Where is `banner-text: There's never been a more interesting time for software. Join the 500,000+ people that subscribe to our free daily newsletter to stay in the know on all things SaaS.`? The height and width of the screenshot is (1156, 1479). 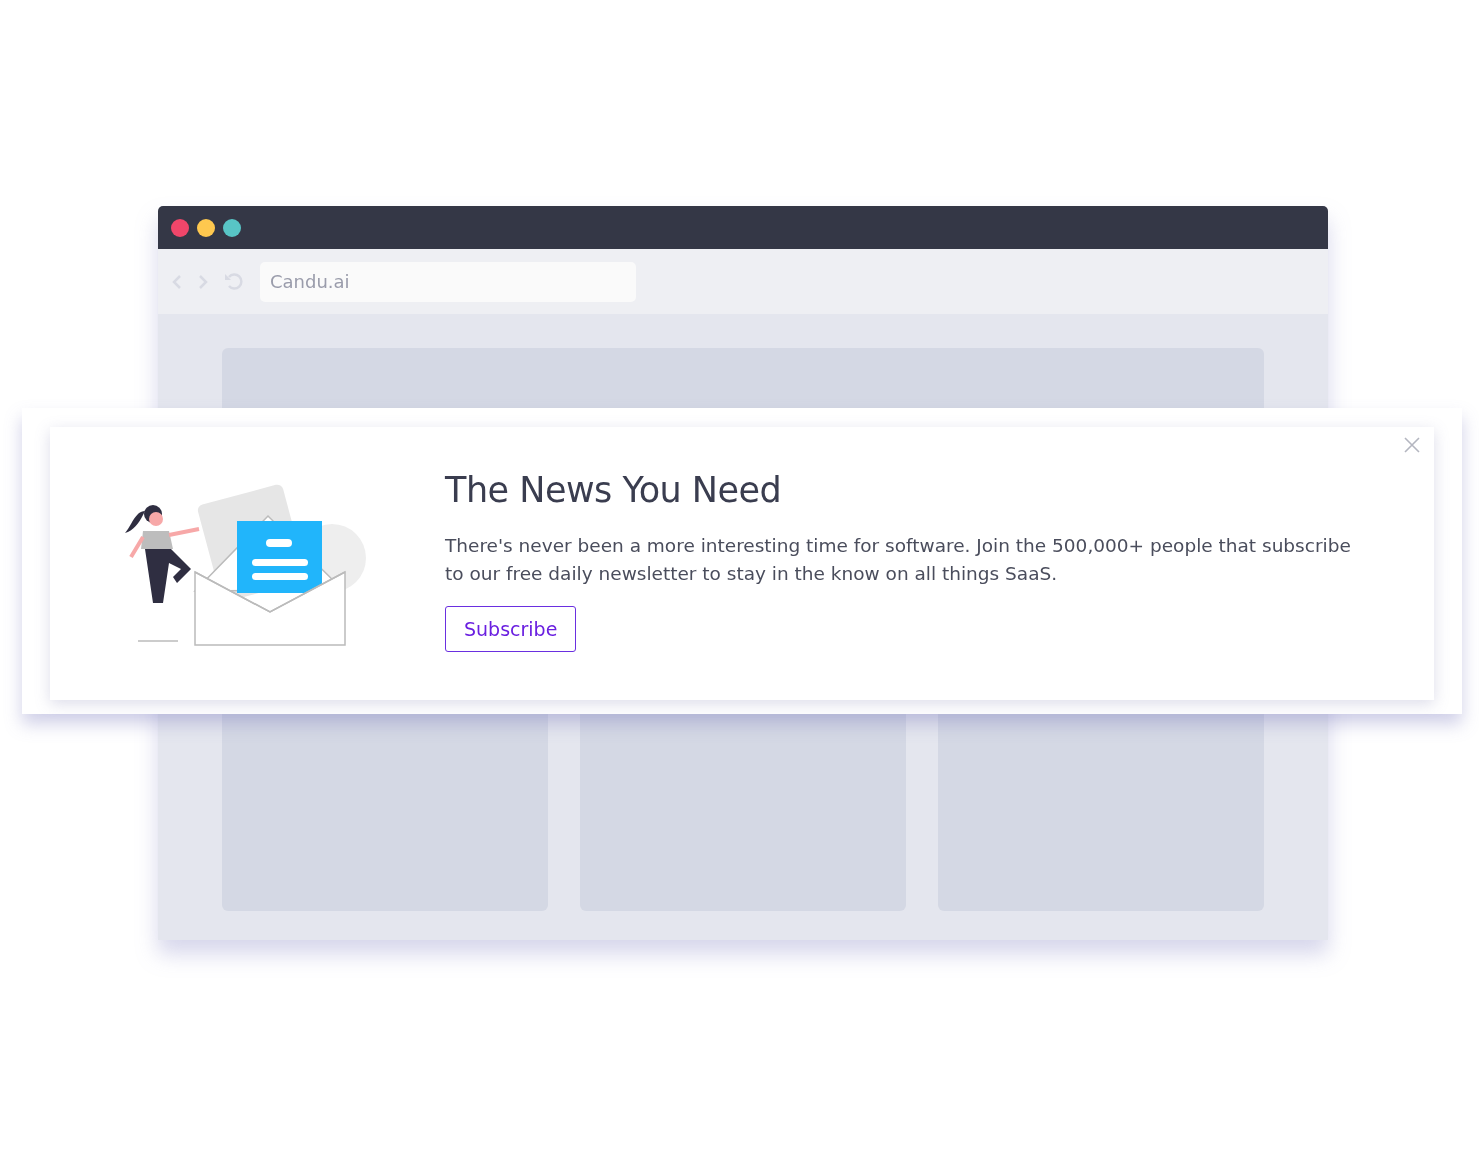 banner-text: There's never been a more interesting time for software. Join the 500,000+ people that subscribe to our free daily newsletter to stay in the know on all things SaaS. is located at coordinates (898, 559).